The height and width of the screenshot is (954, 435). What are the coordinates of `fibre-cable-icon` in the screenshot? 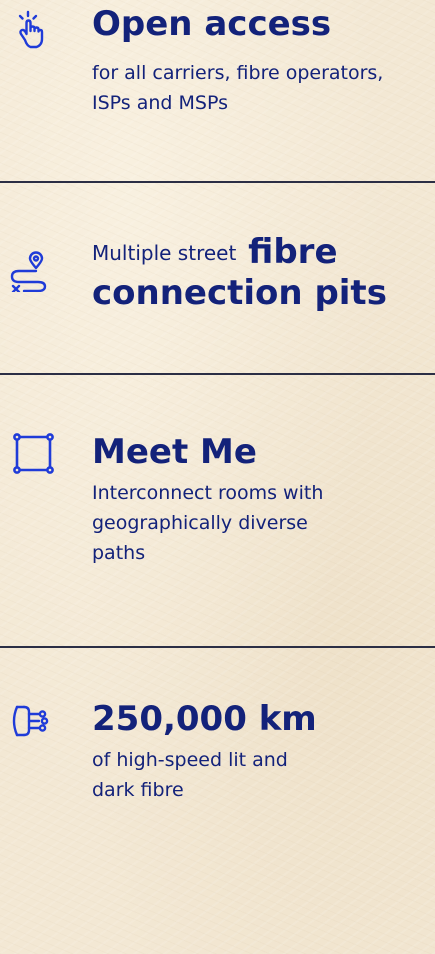 It's located at (30, 721).